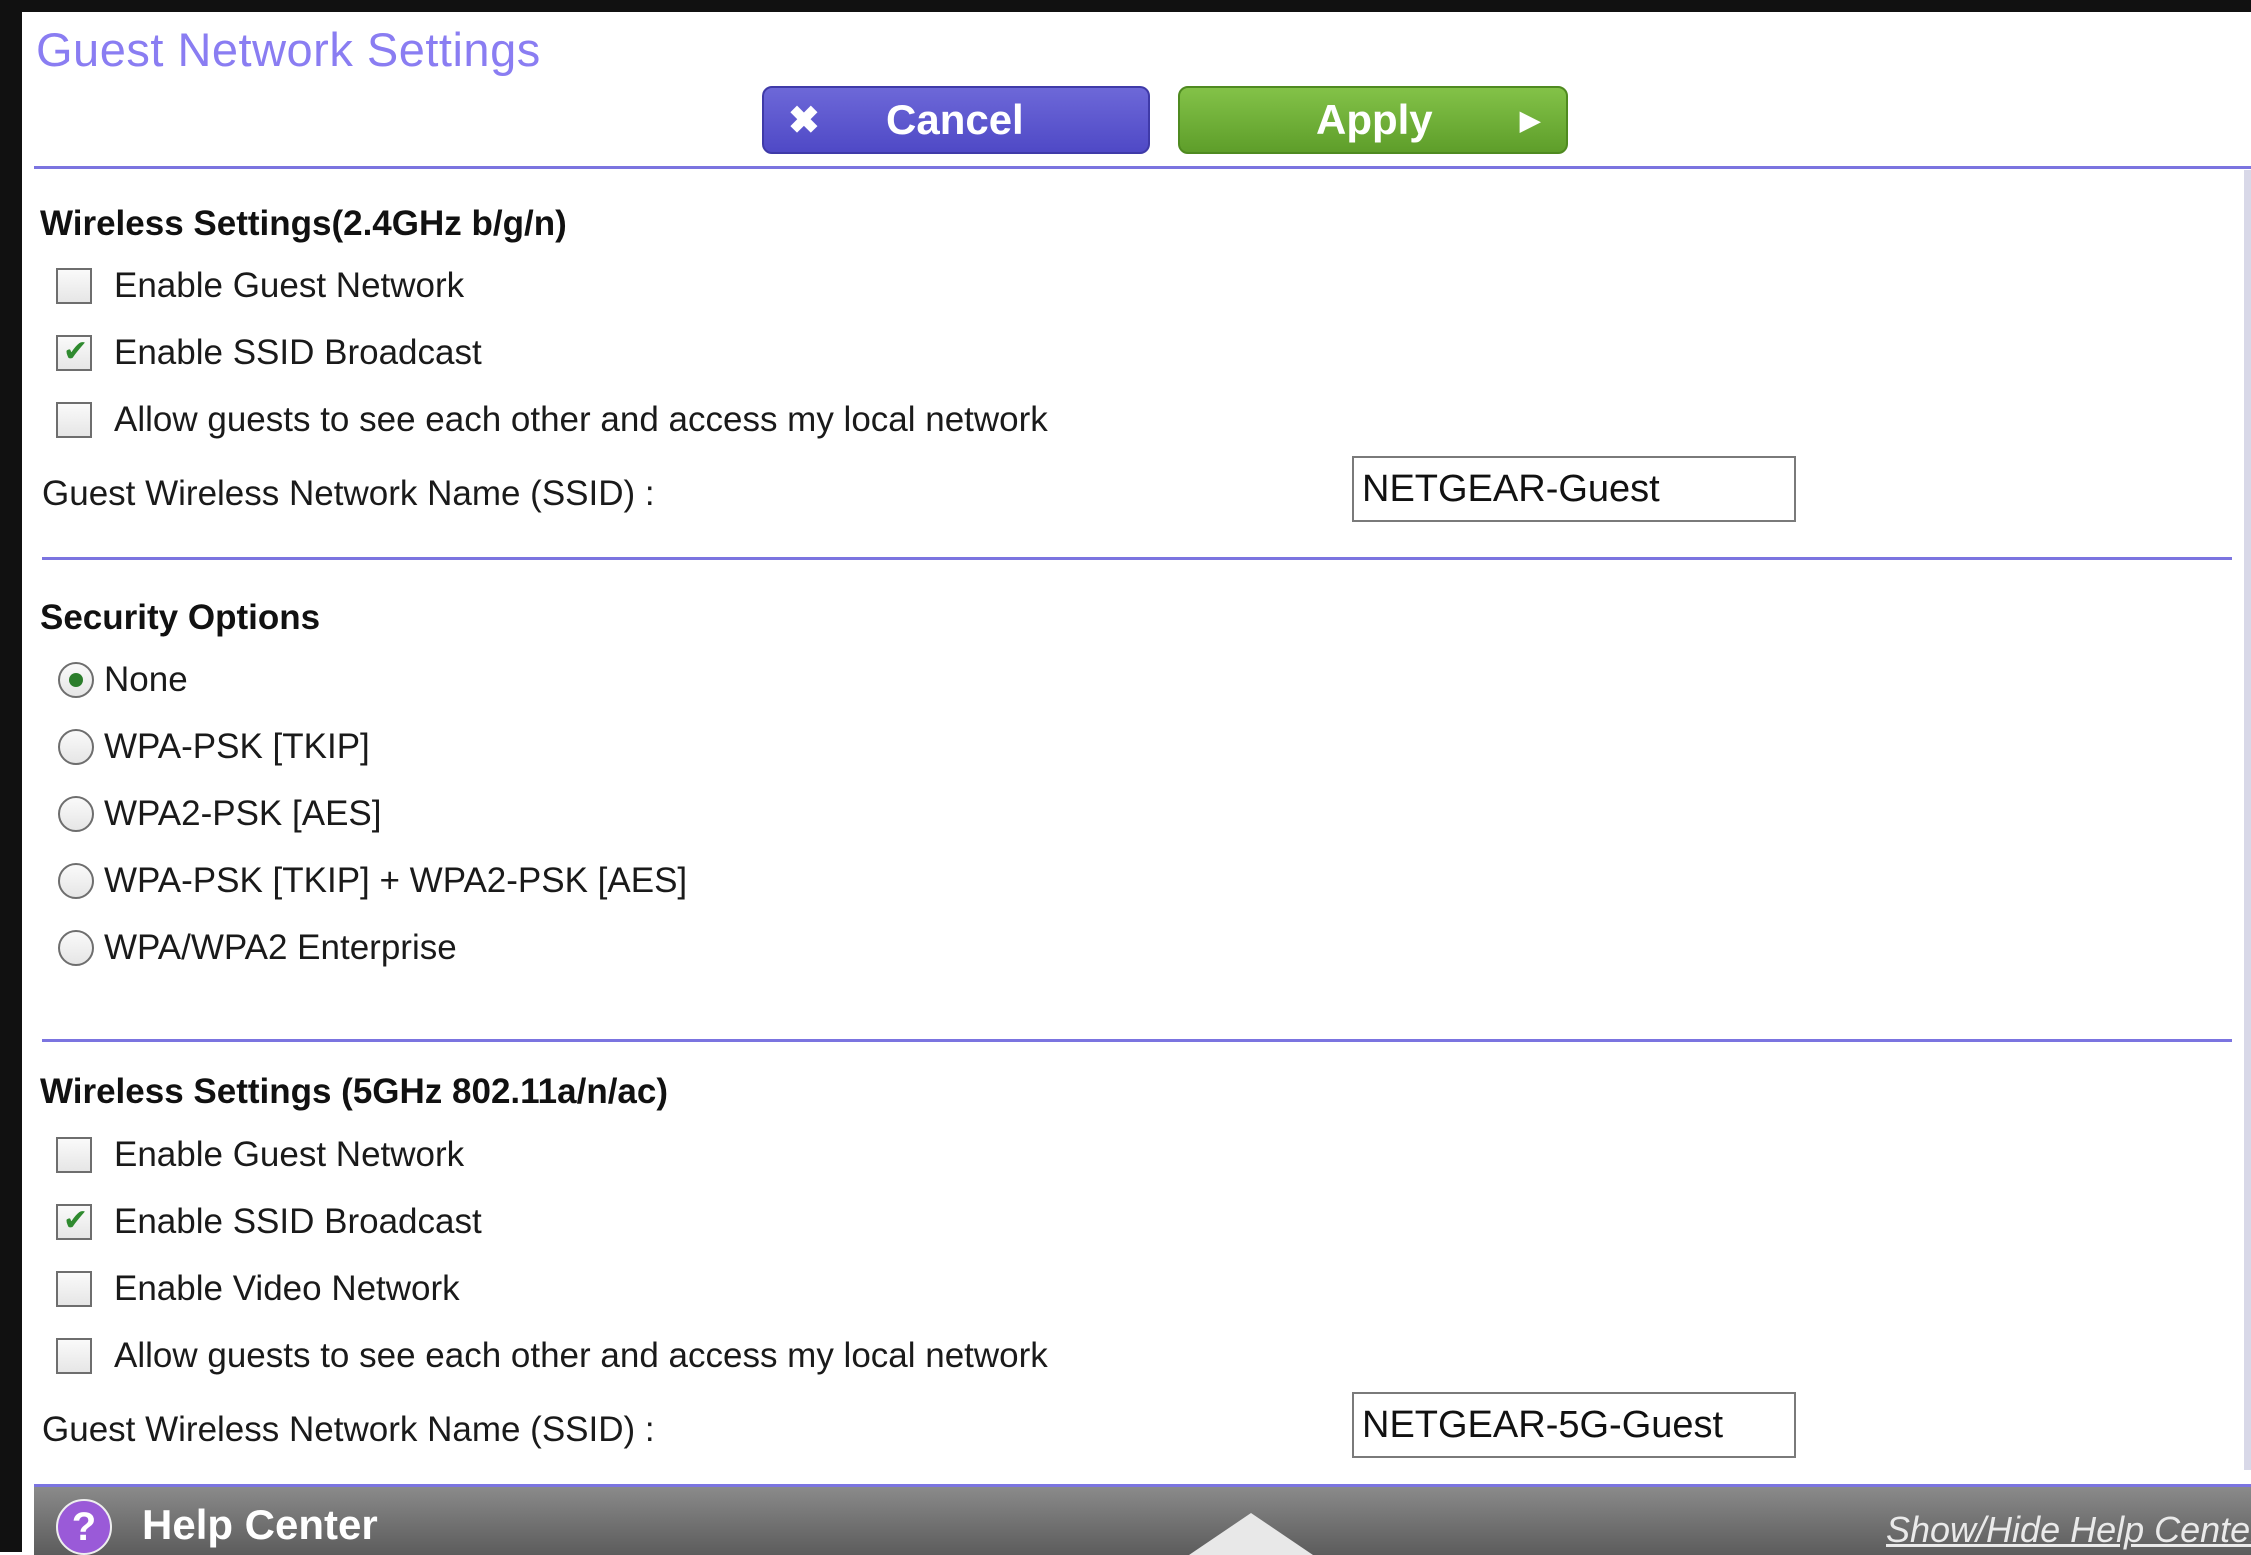 The height and width of the screenshot is (1555, 2251). I want to click on ssid-5-input, so click(1574, 1425).